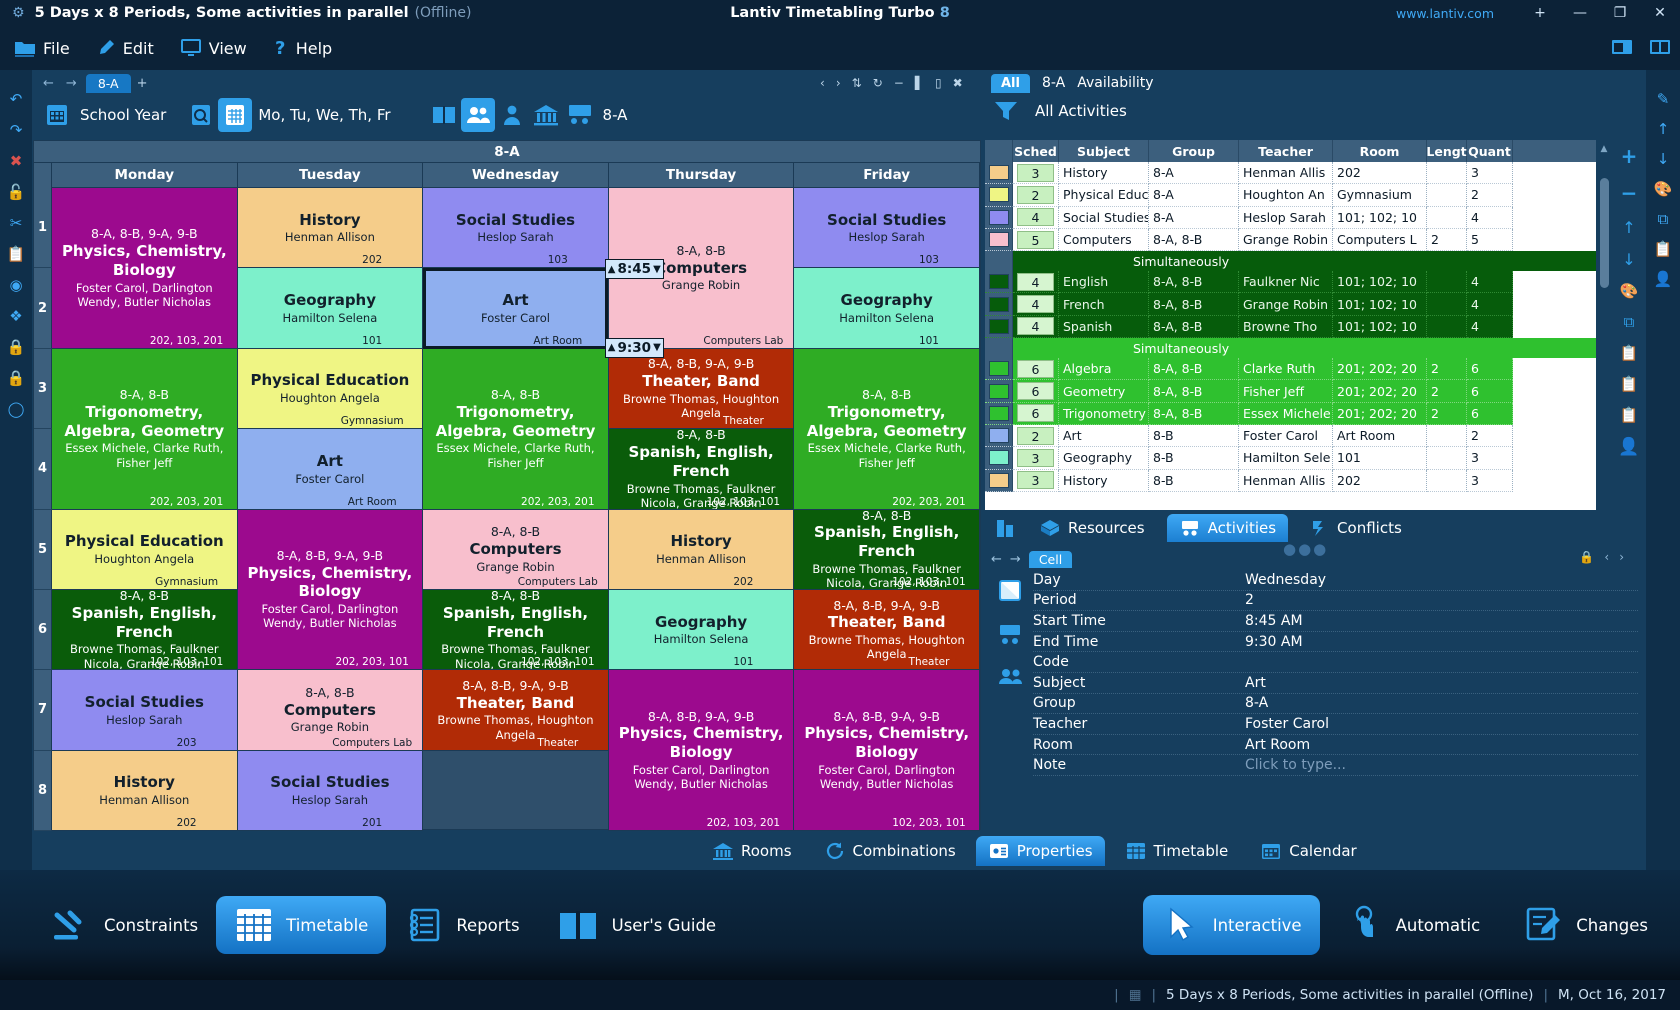 Image resolution: width=1680 pixels, height=1010 pixels. I want to click on cell-quantity: 2, so click(1490, 436).